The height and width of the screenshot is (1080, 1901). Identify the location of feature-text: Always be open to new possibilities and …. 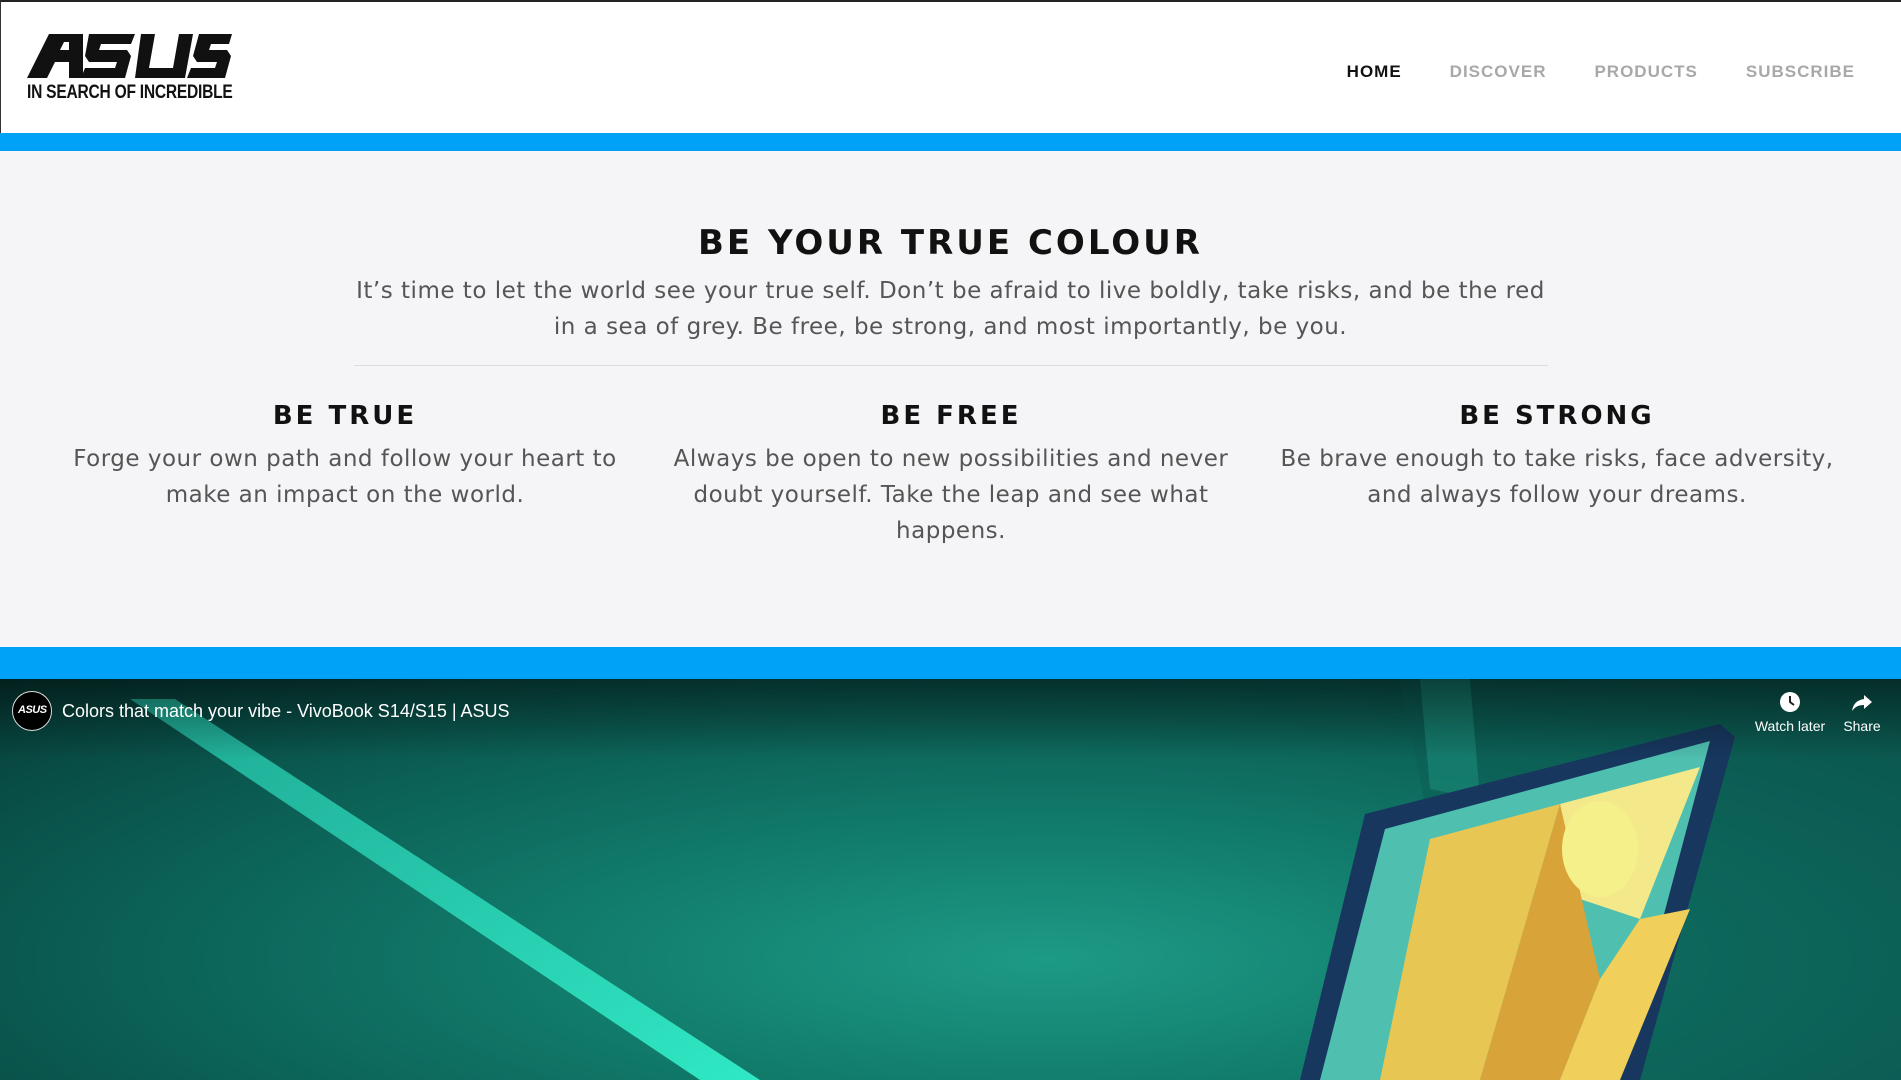
(951, 495).